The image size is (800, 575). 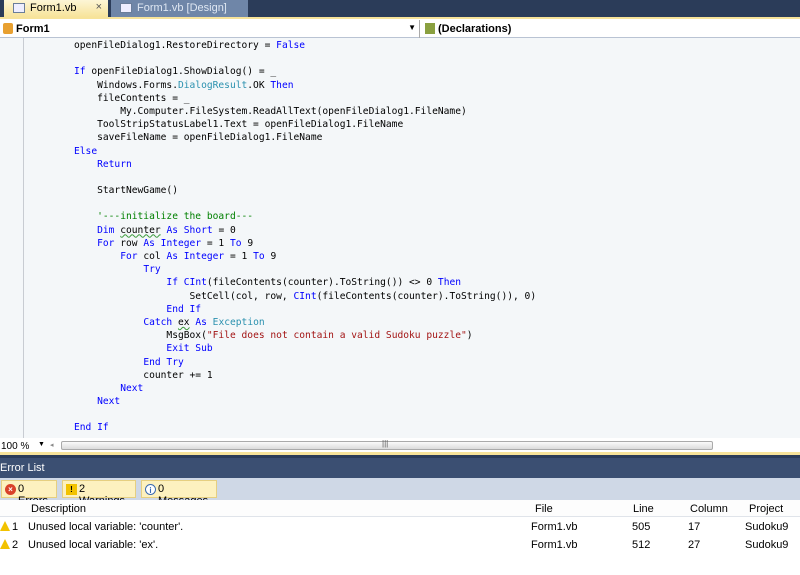 I want to click on code-token: counter += 1, so click(x=143, y=375).